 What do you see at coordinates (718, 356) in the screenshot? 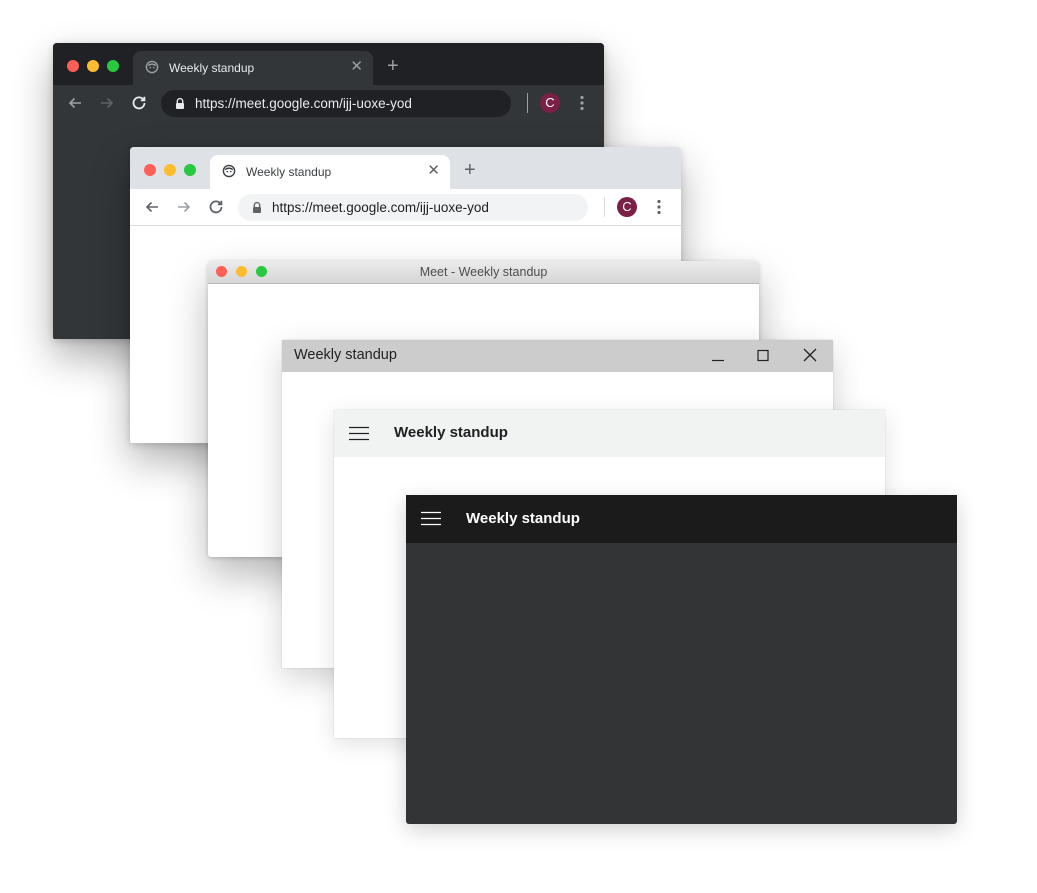
I see `minimize-icon` at bounding box center [718, 356].